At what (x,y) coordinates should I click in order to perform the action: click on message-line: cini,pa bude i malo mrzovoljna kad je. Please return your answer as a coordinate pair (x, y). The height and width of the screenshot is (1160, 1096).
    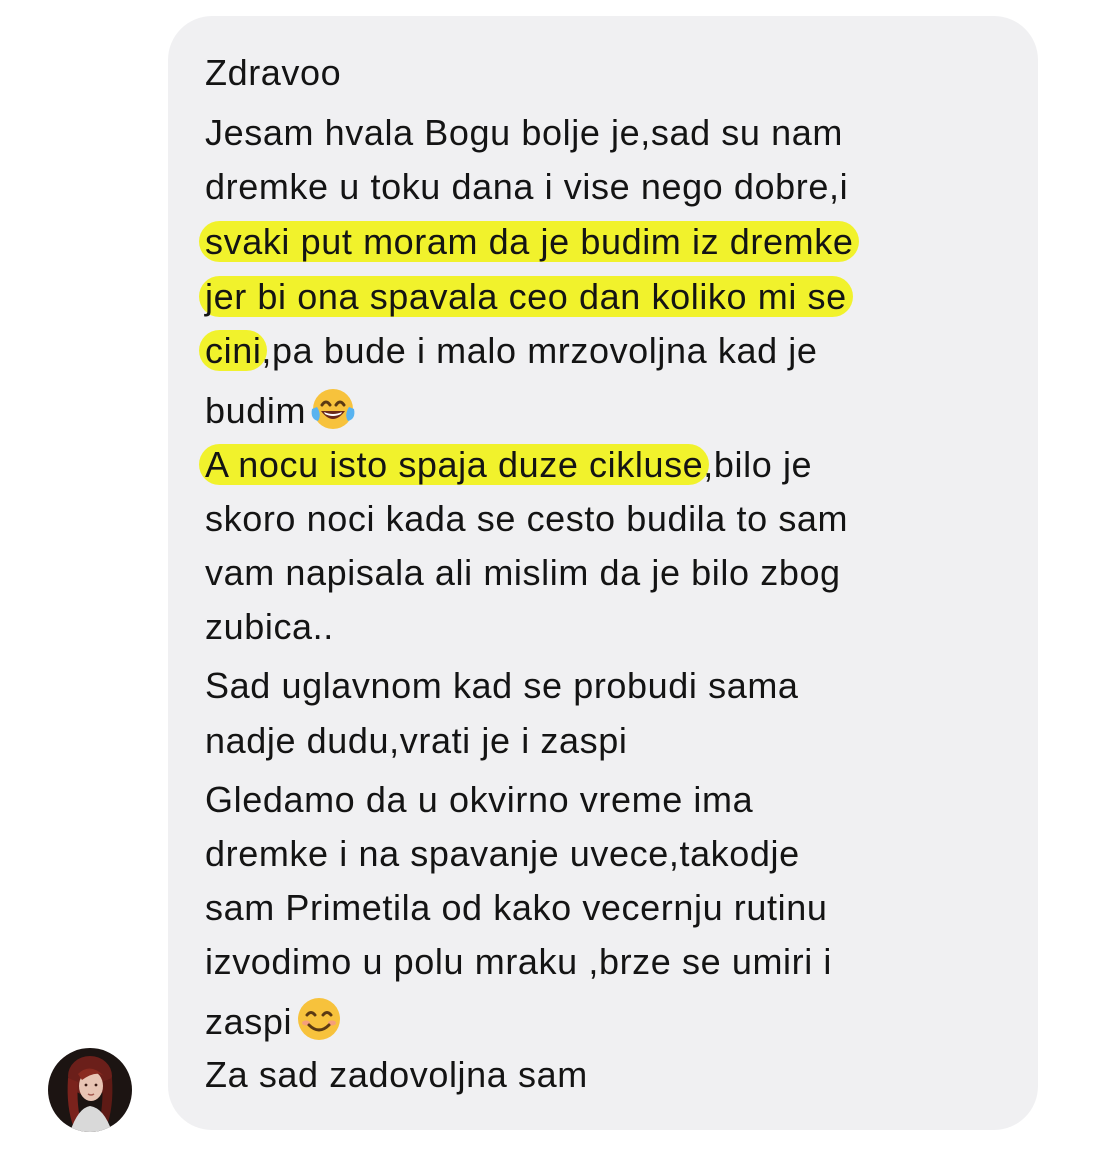
    Looking at the image, I should click on (508, 351).